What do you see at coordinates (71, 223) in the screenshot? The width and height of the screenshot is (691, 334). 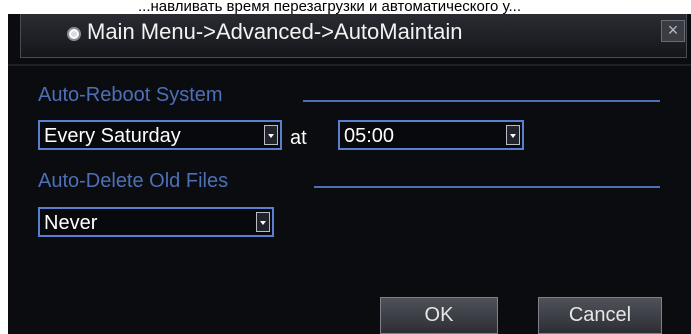 I see `auto-delete-value: Never` at bounding box center [71, 223].